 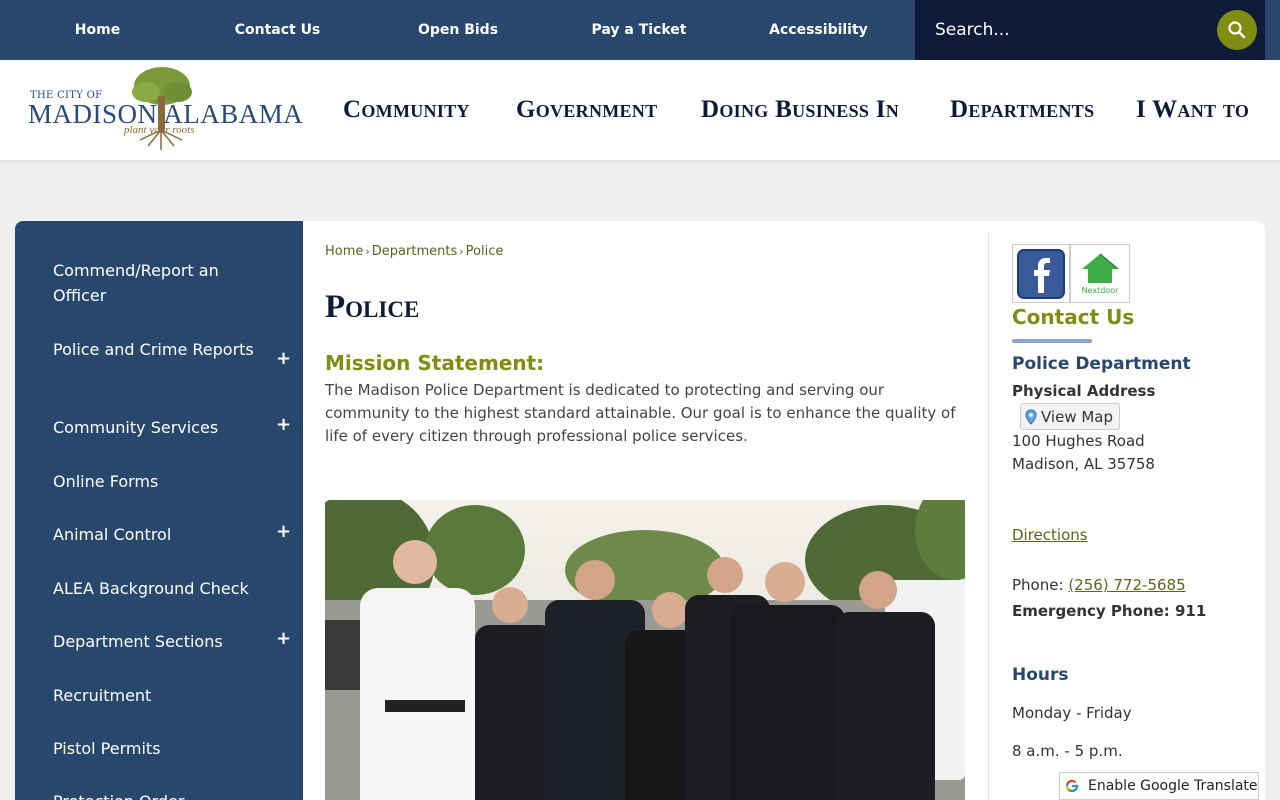 What do you see at coordinates (160, 748) in the screenshot?
I see `sidebar-item-pistol-permits: Pistol Permits` at bounding box center [160, 748].